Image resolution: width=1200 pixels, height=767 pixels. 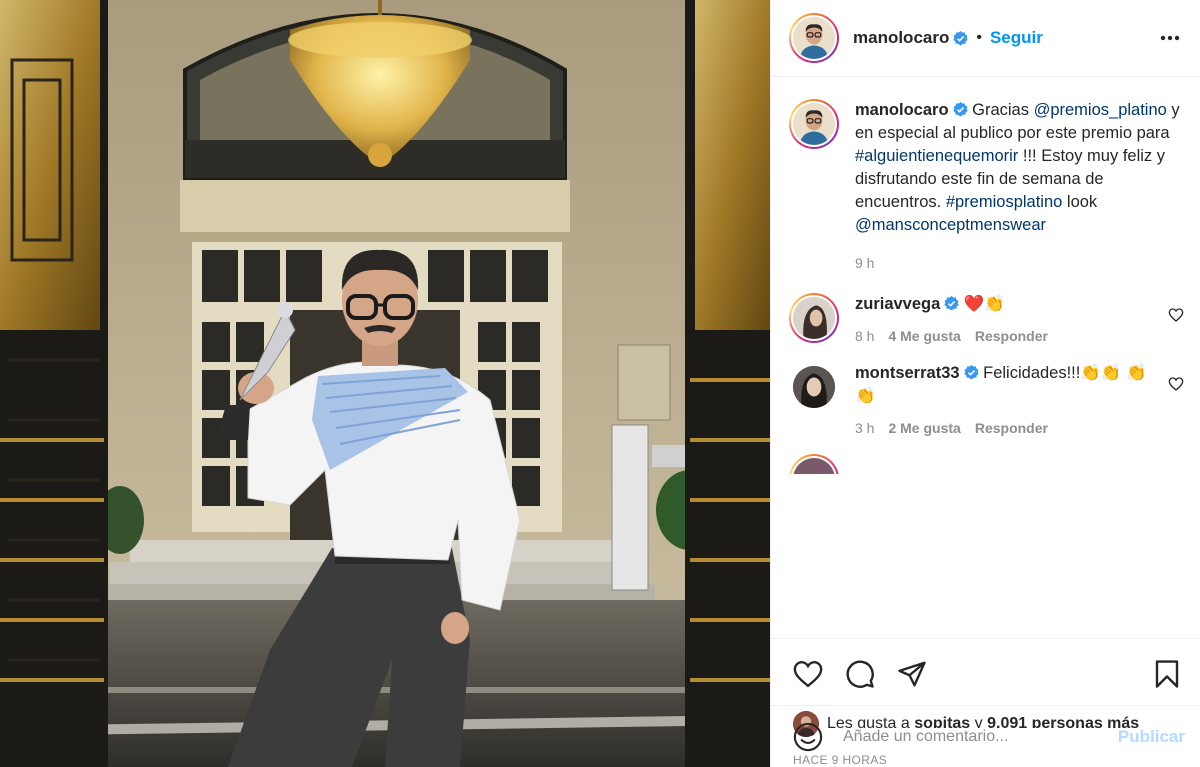 I want to click on comment-input, so click(x=980, y=736).